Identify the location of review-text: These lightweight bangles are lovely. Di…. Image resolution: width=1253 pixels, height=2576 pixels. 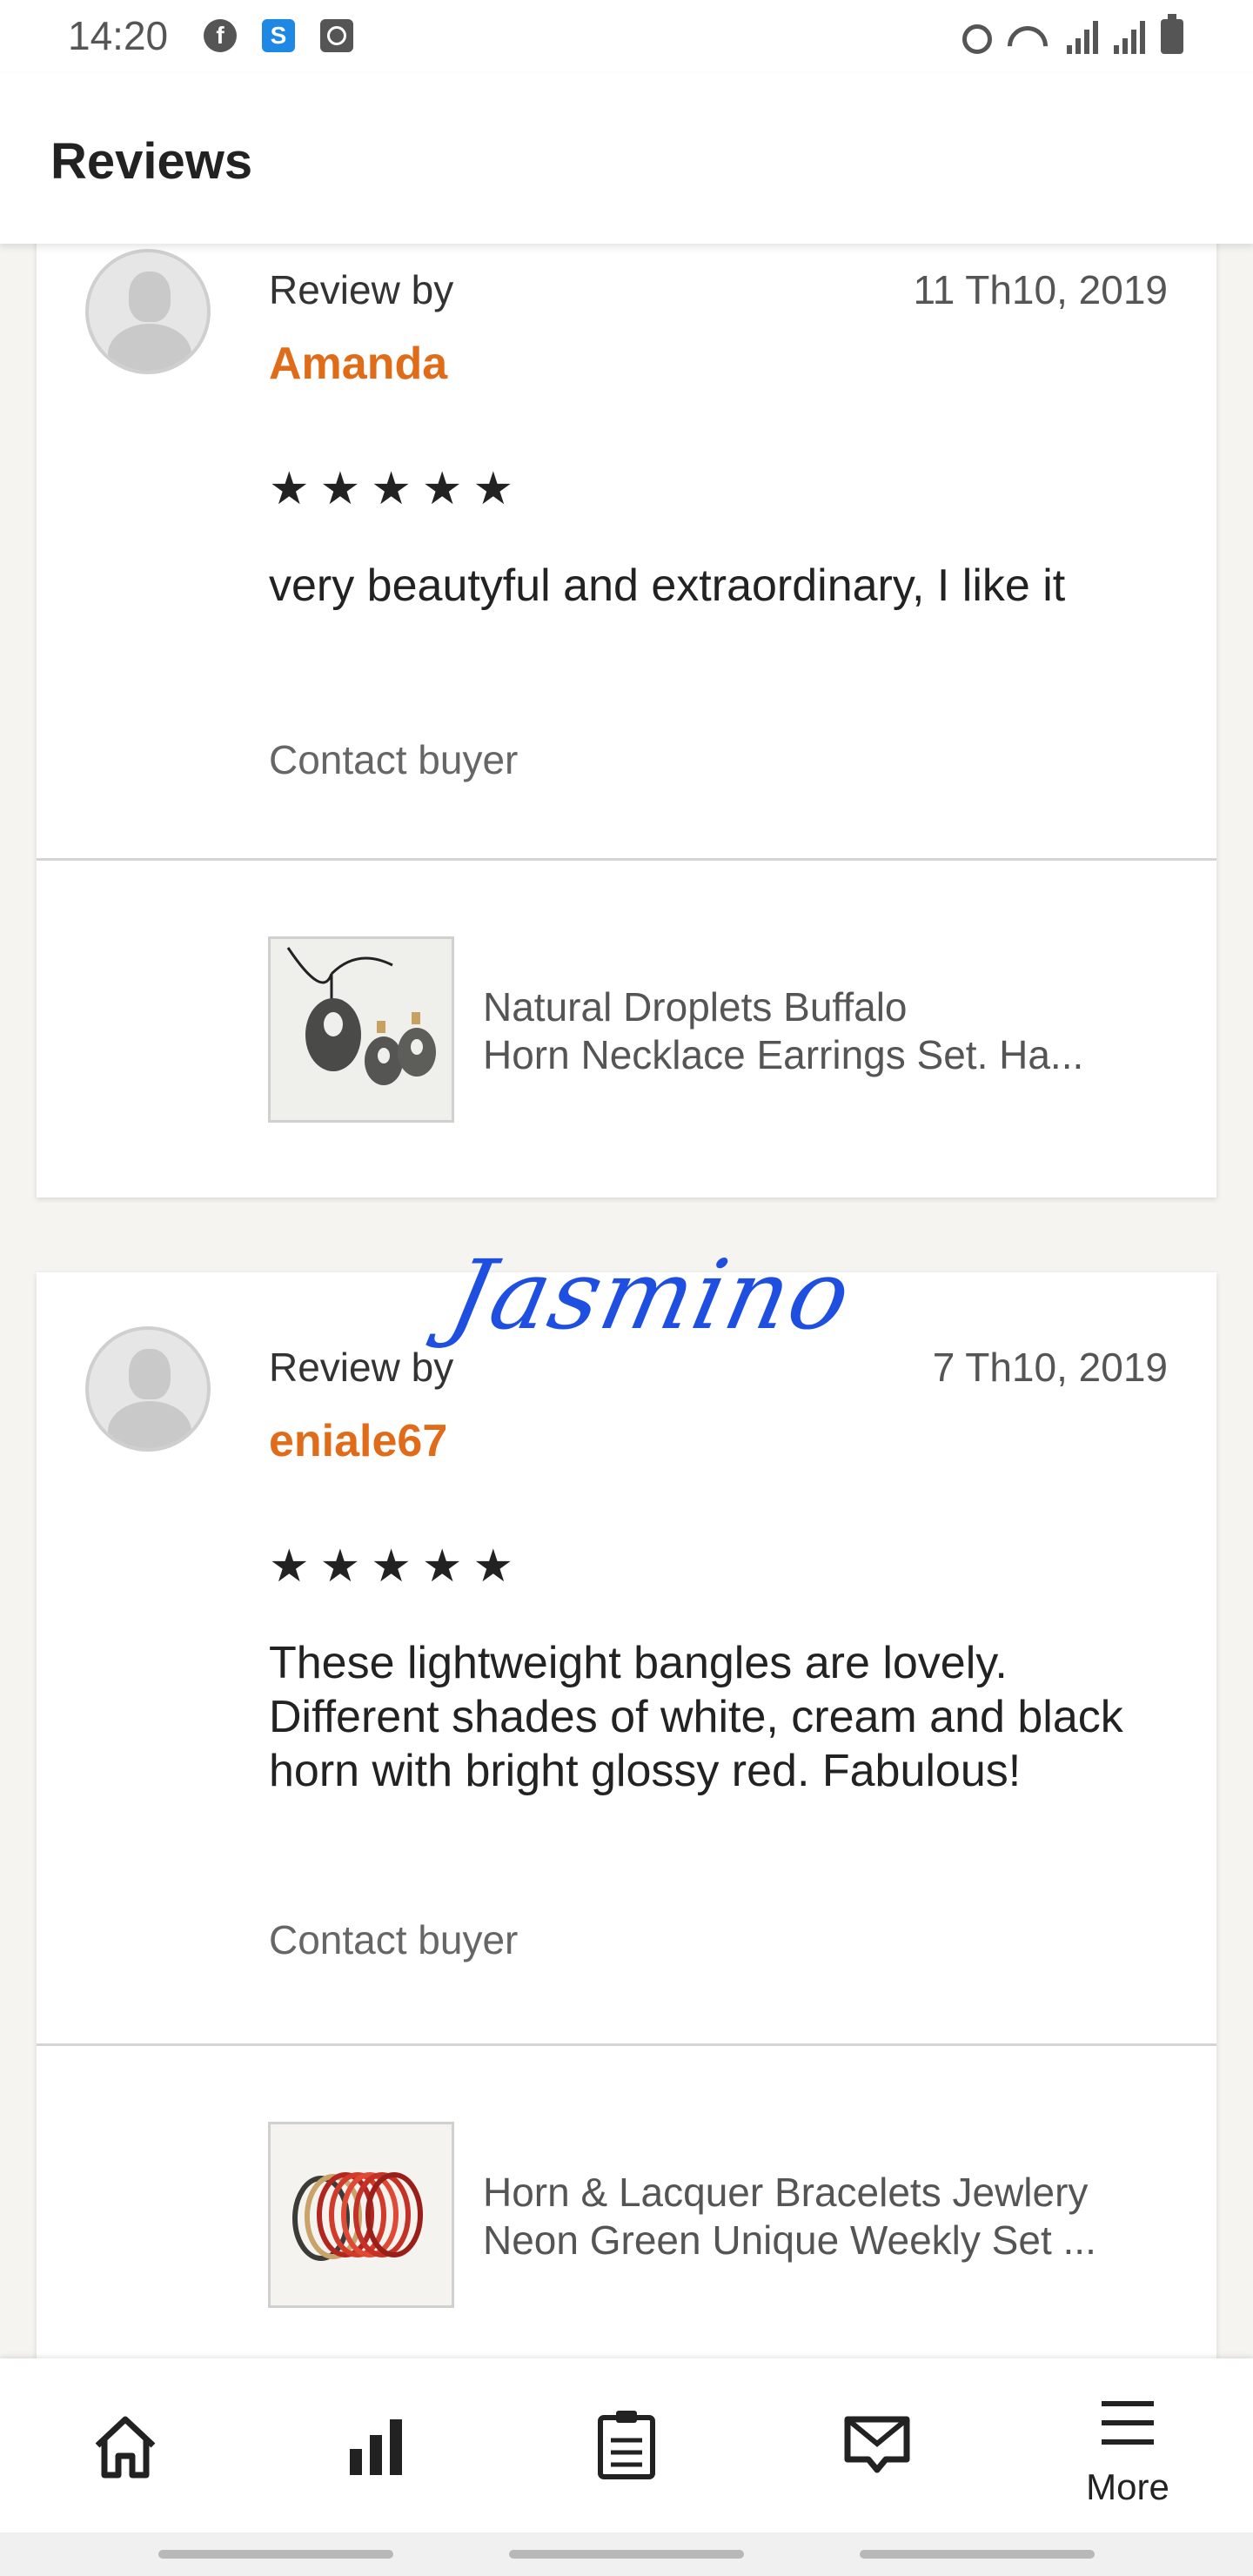
(696, 1717).